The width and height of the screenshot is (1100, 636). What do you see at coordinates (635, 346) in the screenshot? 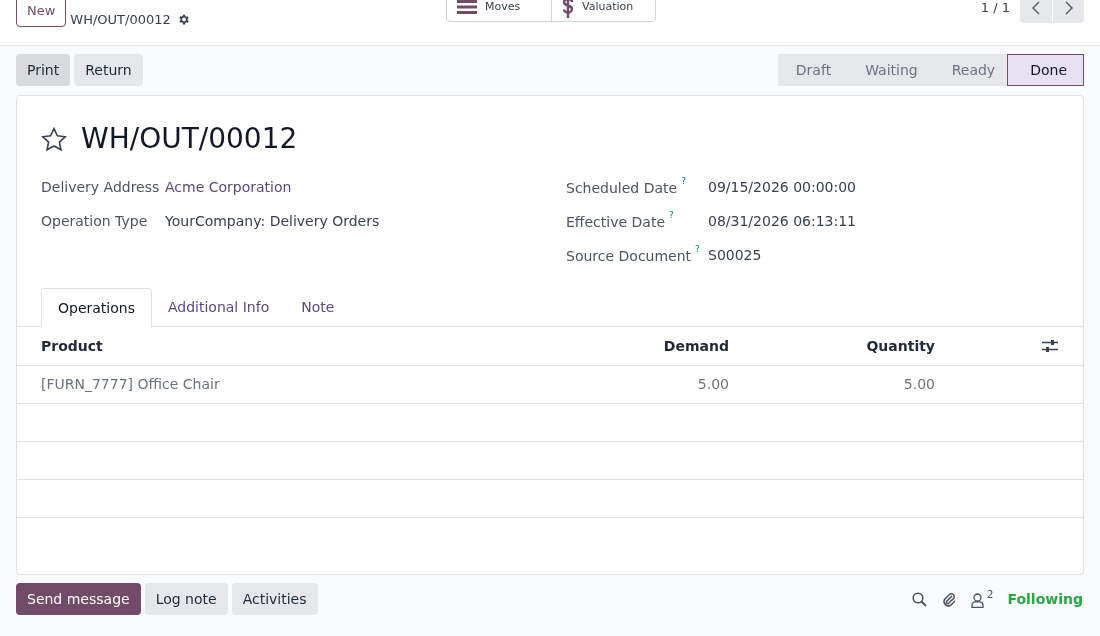
I see `column-header: Demand` at bounding box center [635, 346].